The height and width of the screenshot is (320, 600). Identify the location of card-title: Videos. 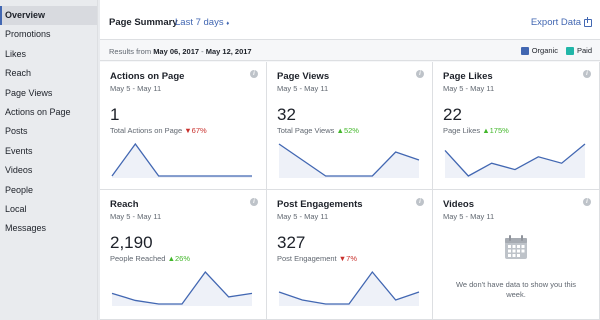
(458, 204).